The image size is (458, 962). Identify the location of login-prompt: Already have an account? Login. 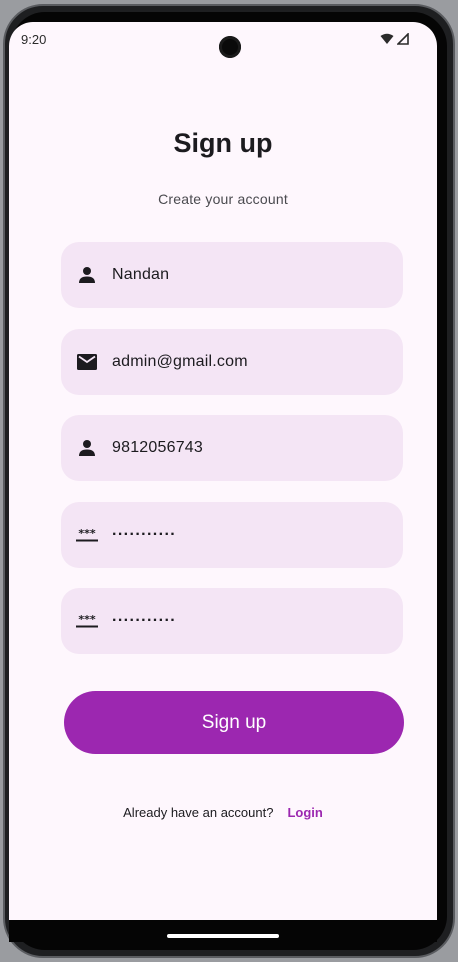
(223, 812).